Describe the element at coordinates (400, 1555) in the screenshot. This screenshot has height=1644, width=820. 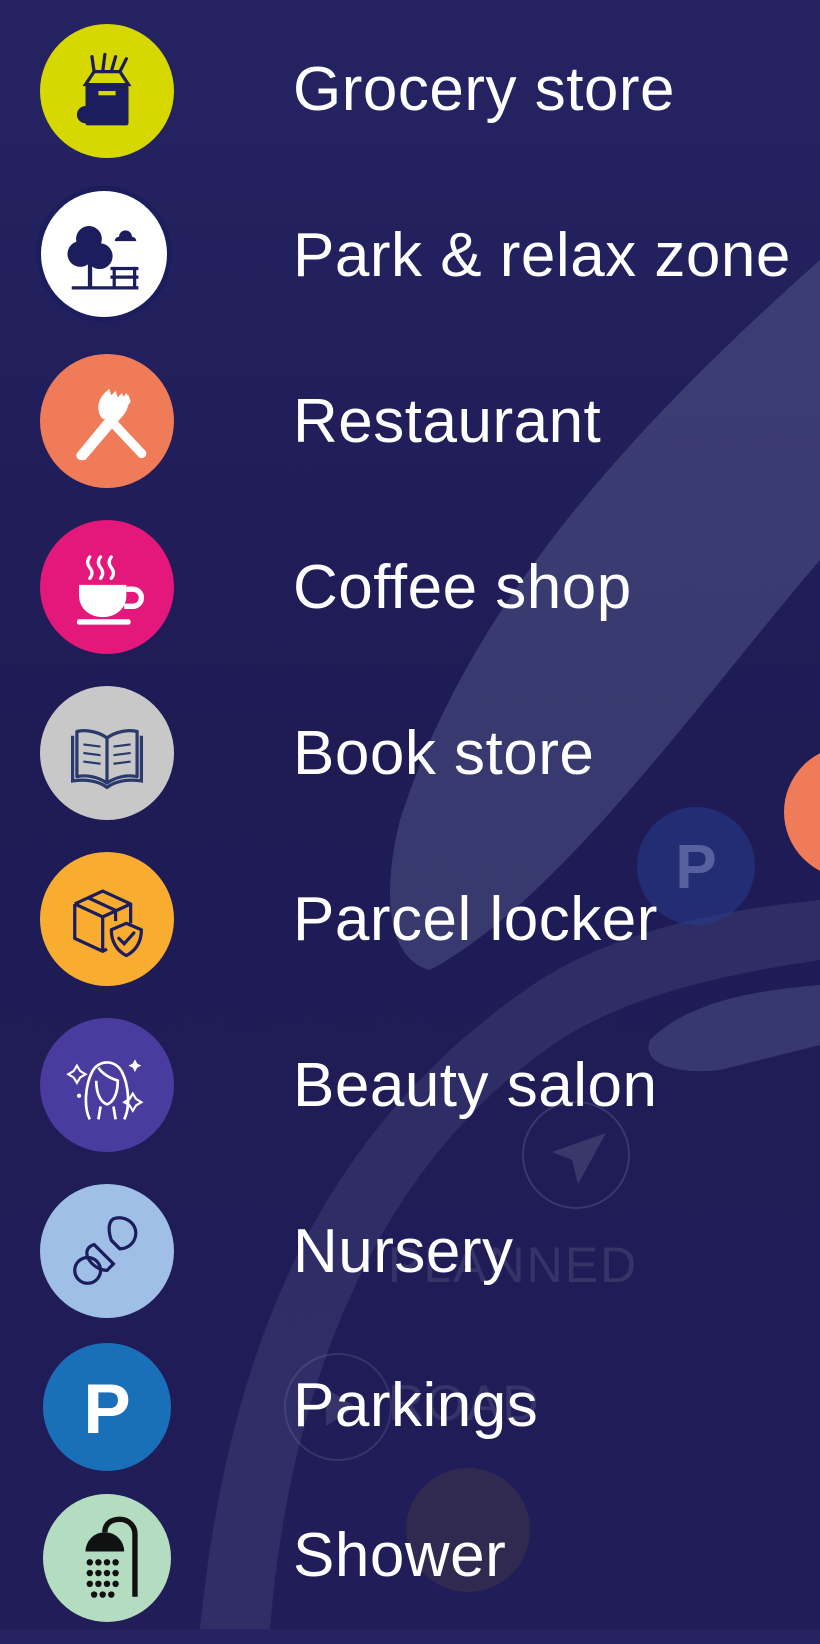
I see `shower-label: Shower` at that location.